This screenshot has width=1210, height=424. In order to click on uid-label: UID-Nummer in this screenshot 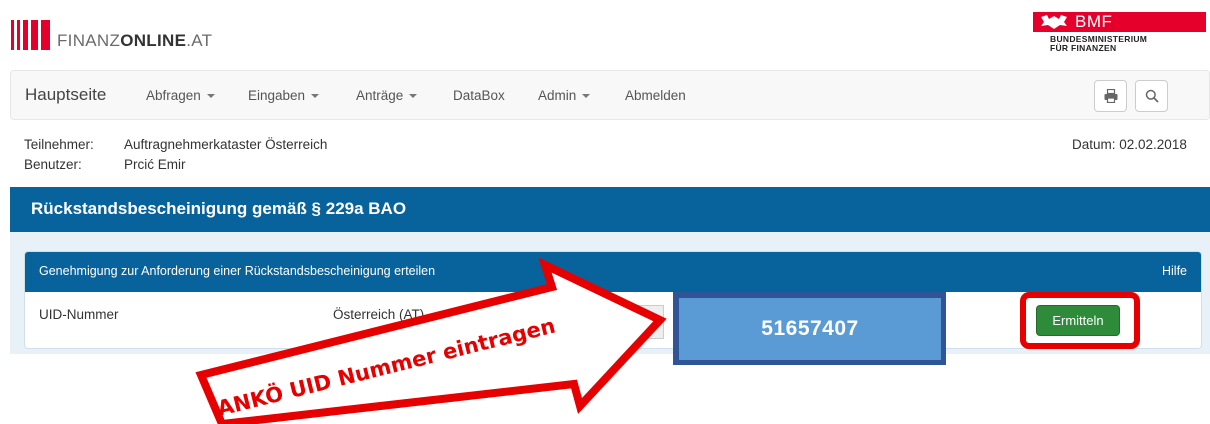, I will do `click(79, 314)`.